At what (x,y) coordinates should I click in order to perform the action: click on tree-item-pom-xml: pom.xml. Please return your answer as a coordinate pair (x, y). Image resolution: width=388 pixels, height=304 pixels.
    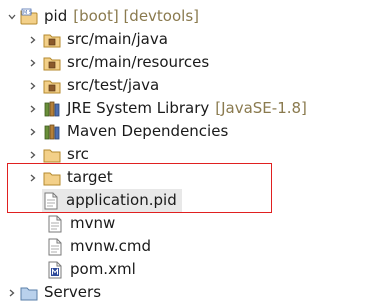
    Looking at the image, I should click on (194, 269).